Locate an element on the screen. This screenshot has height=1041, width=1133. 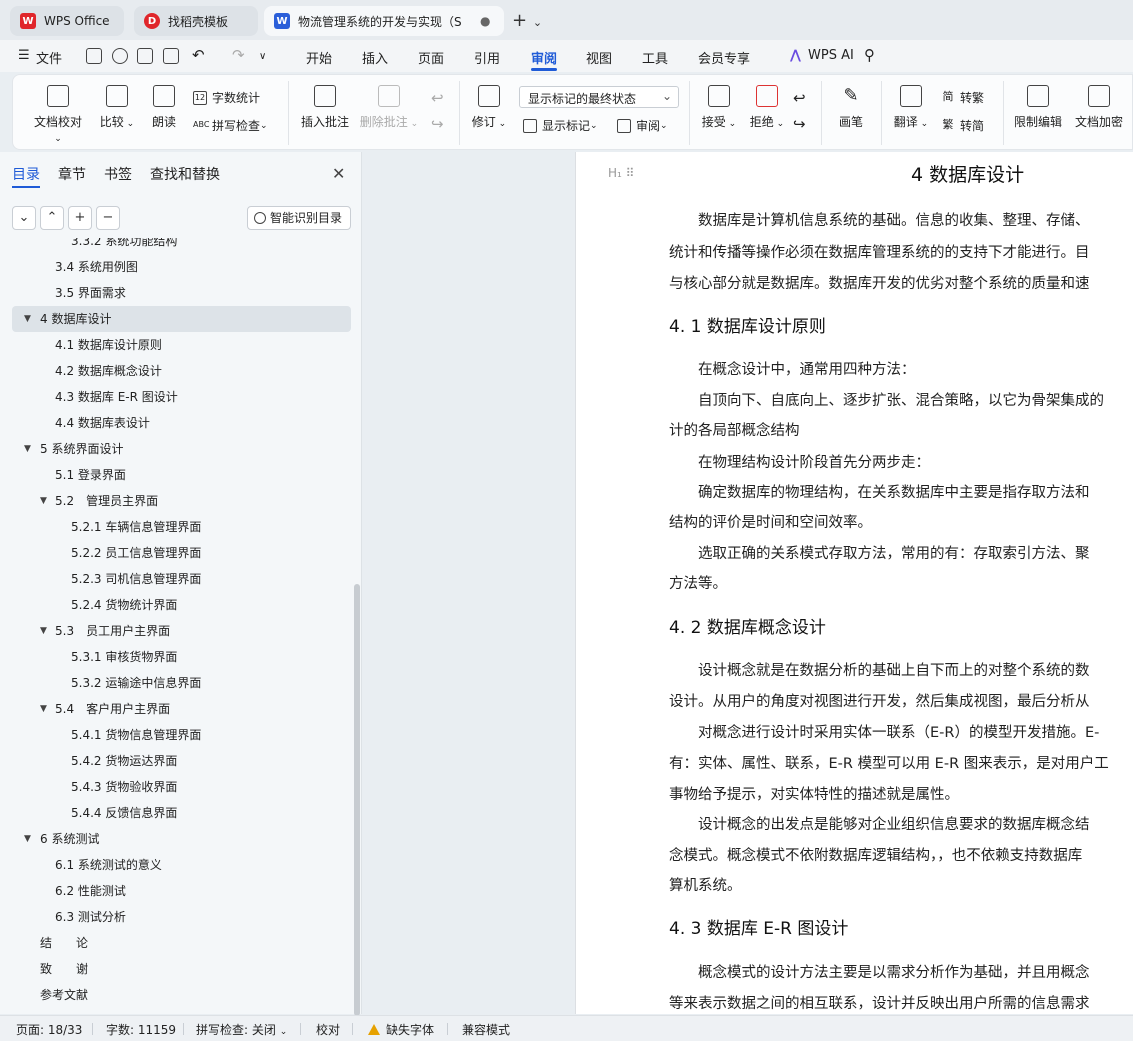
page-indicator: 页面: 18/33 is located at coordinates (49, 1029).